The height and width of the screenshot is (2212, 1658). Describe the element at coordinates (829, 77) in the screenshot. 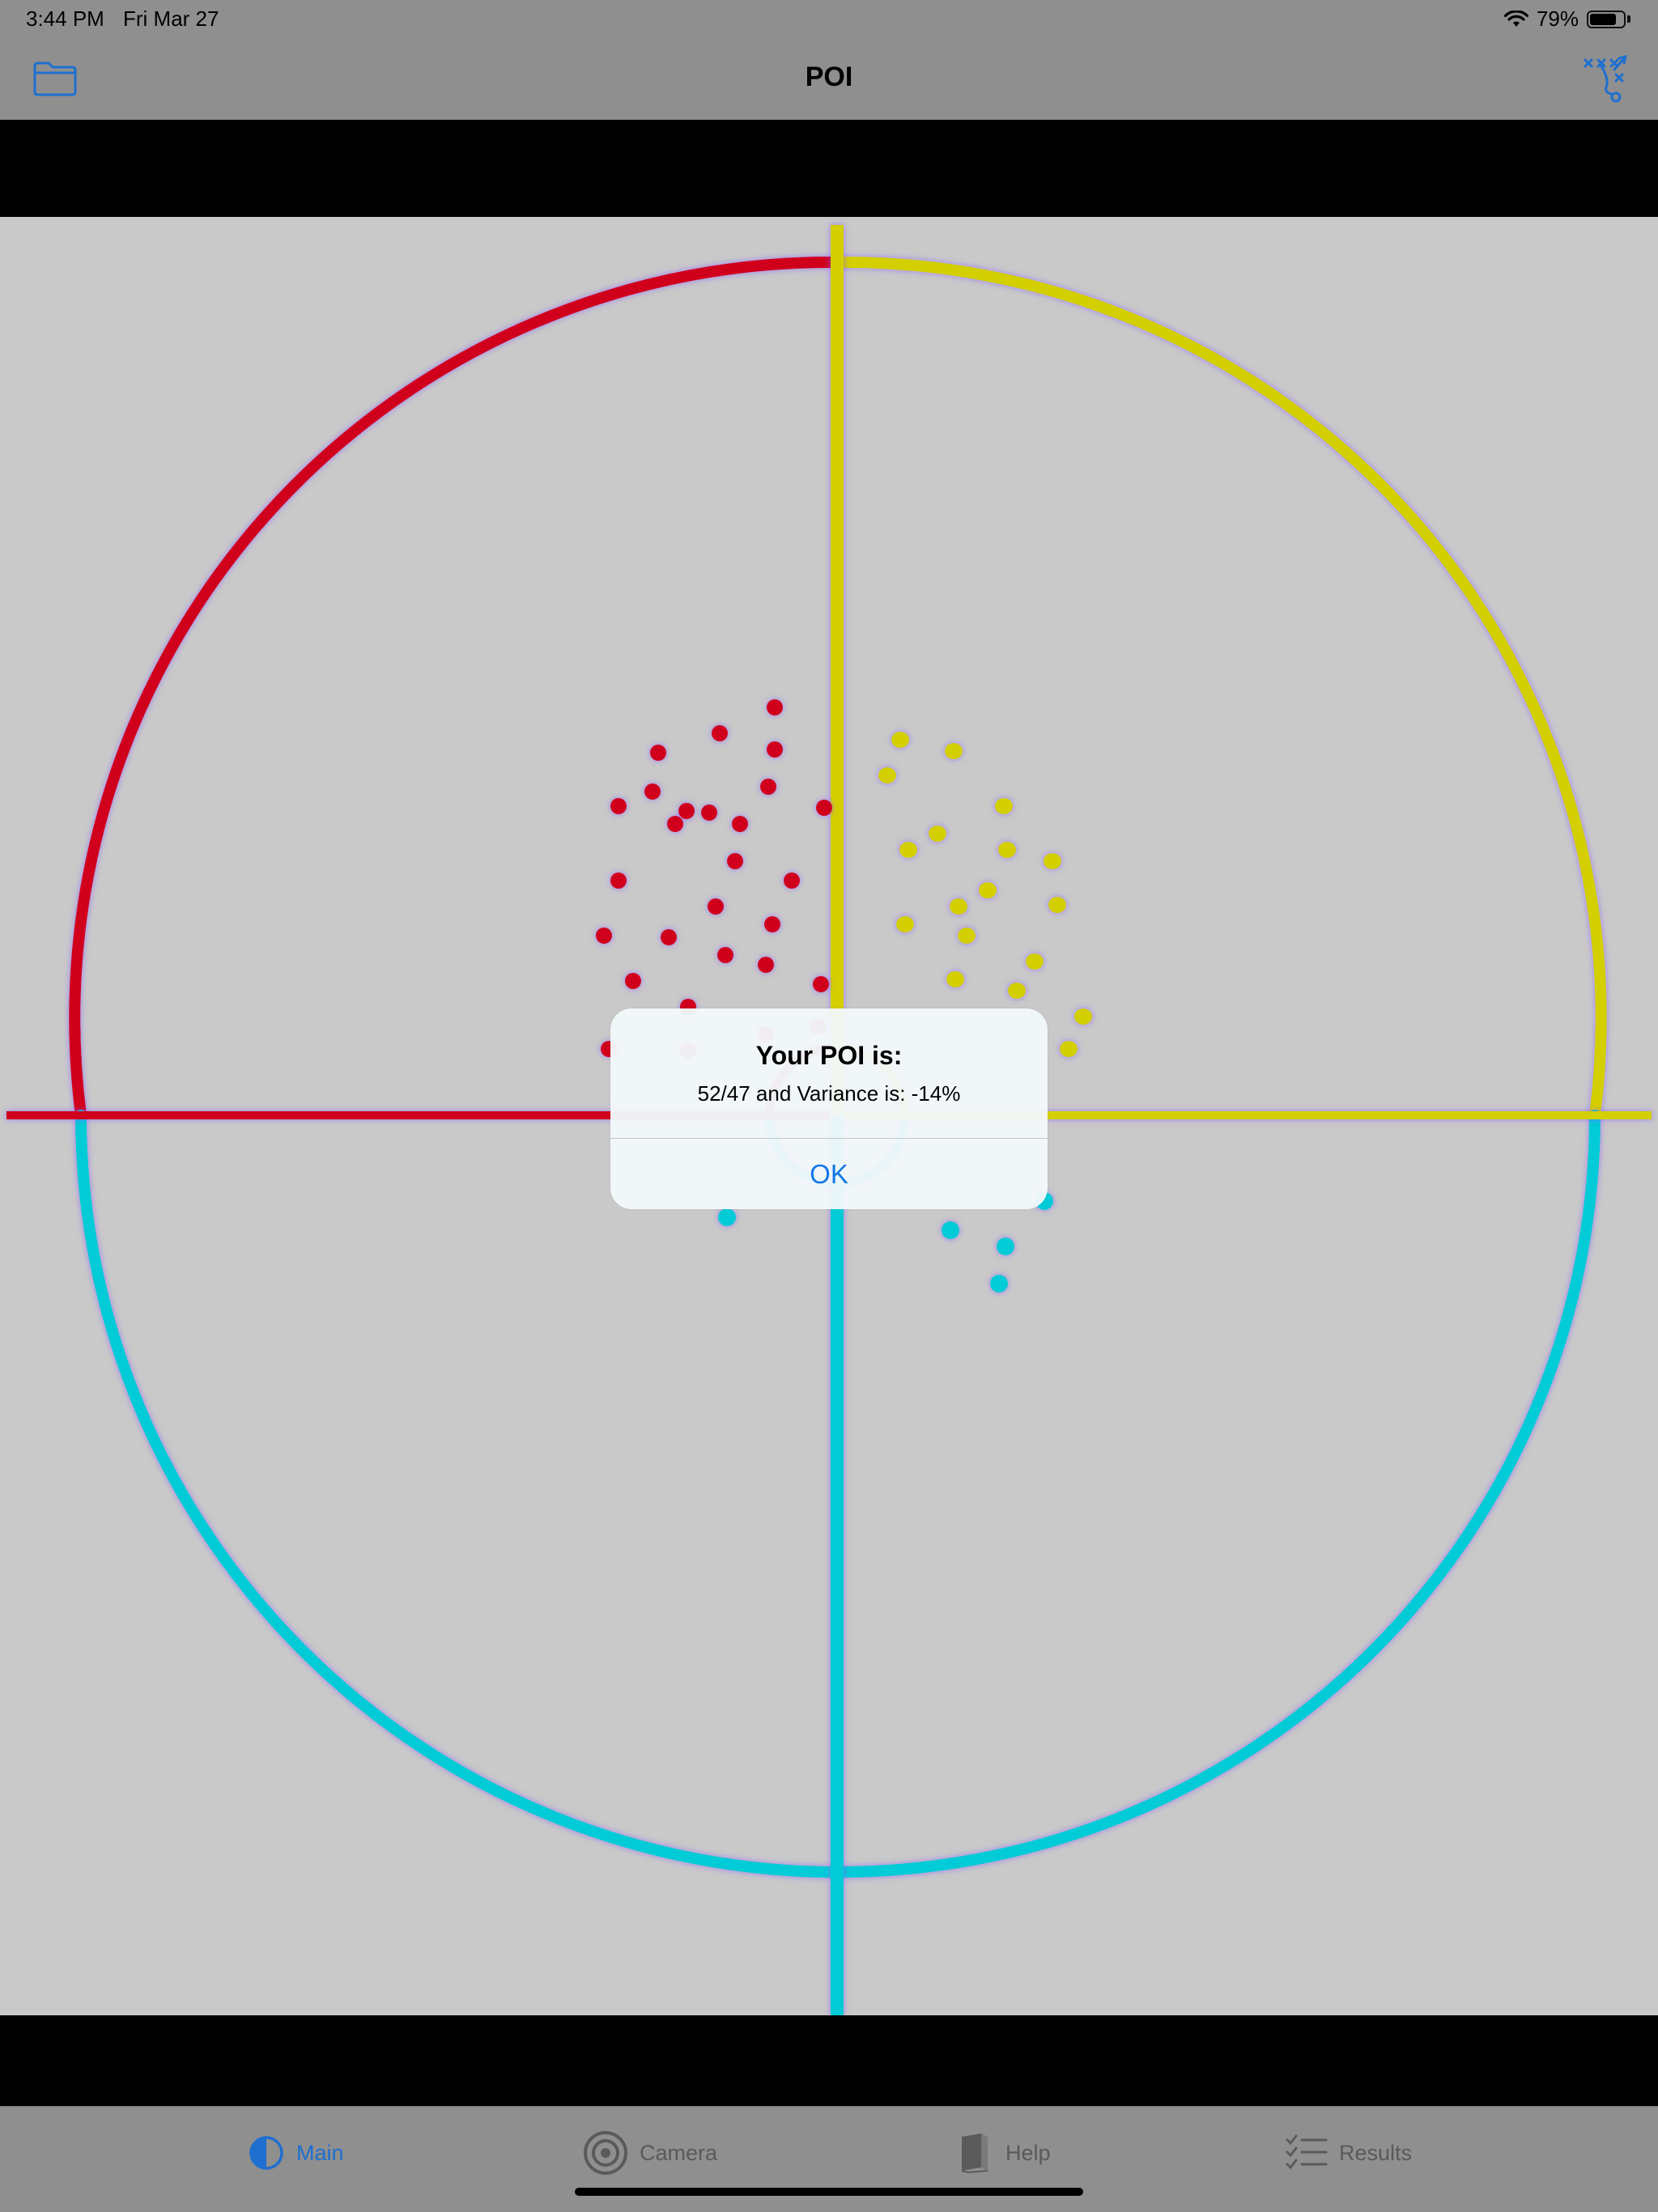

I see `page-title: POI` at that location.